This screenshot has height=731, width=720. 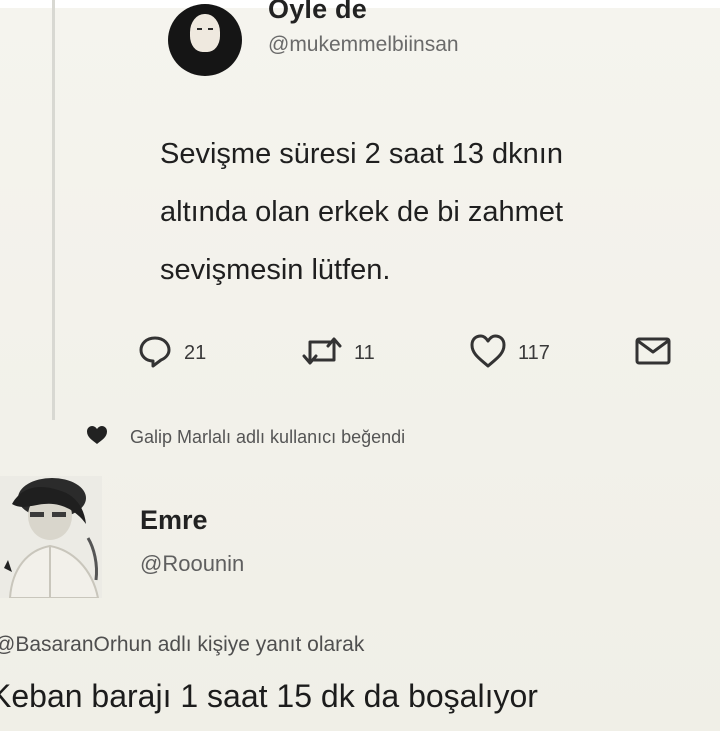 I want to click on avatar-eye-left, so click(x=199, y=29).